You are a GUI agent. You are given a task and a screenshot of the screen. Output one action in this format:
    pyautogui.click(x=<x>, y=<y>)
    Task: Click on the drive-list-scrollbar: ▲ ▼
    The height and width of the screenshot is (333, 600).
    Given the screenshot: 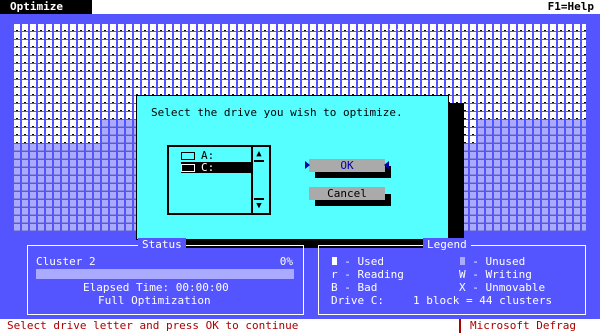 What is the action you would take?
    pyautogui.click(x=258, y=180)
    